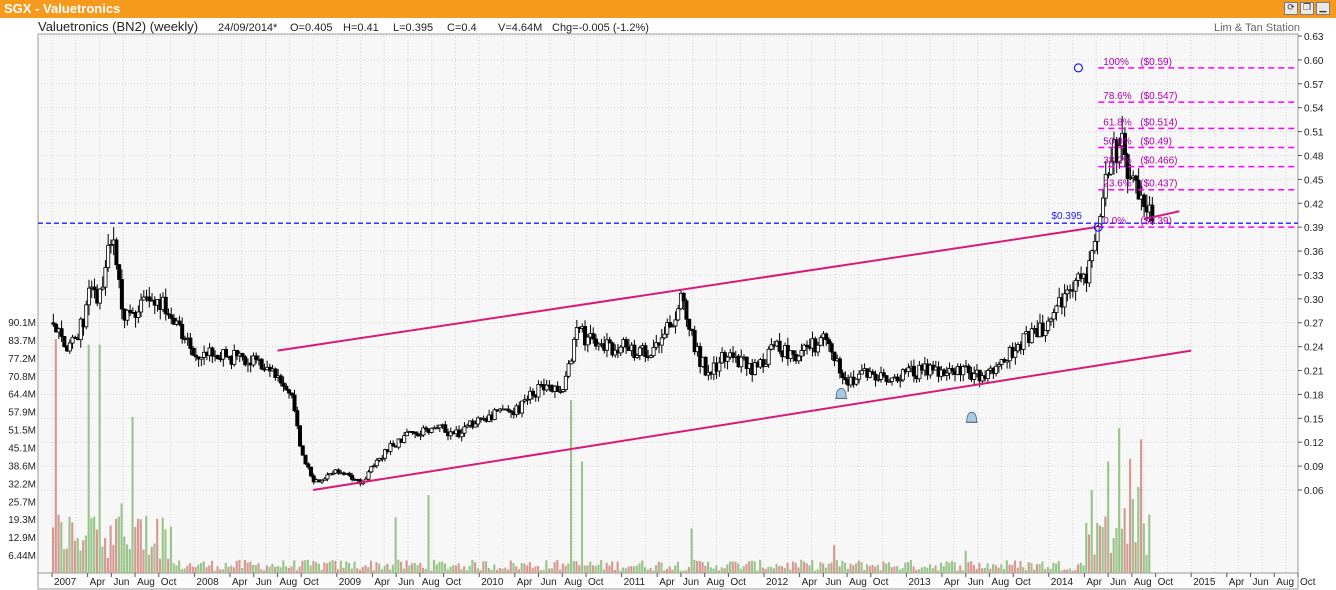 The image size is (1336, 590). I want to click on price-tick-label: 0.36, so click(1314, 252).